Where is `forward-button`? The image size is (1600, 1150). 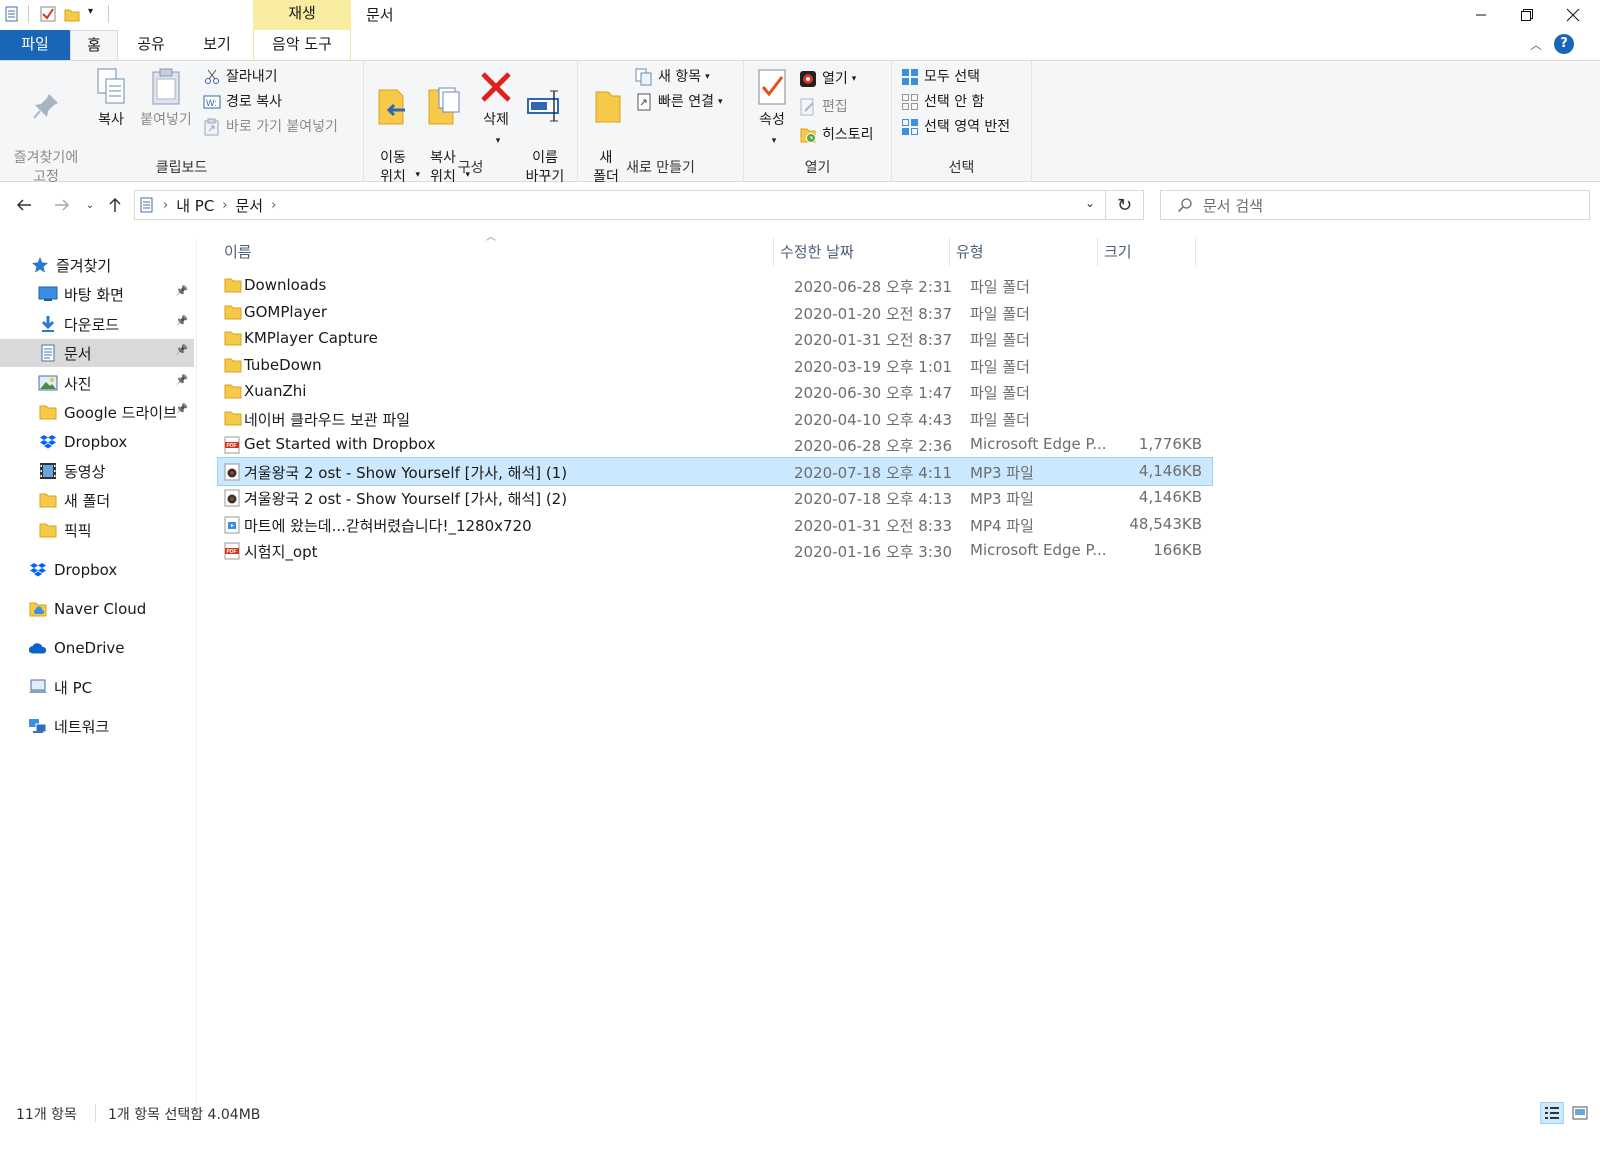 forward-button is located at coordinates (62, 205).